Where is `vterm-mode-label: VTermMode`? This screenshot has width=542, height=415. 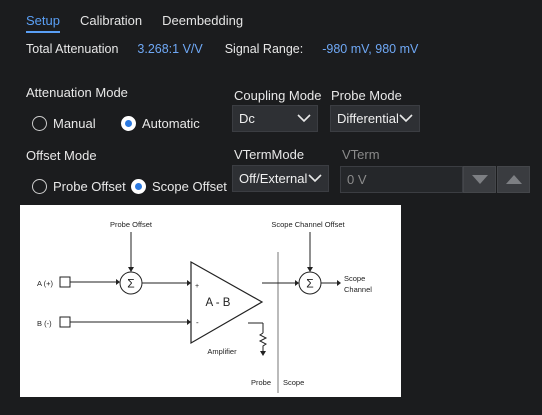
vterm-mode-label: VTermMode is located at coordinates (269, 154).